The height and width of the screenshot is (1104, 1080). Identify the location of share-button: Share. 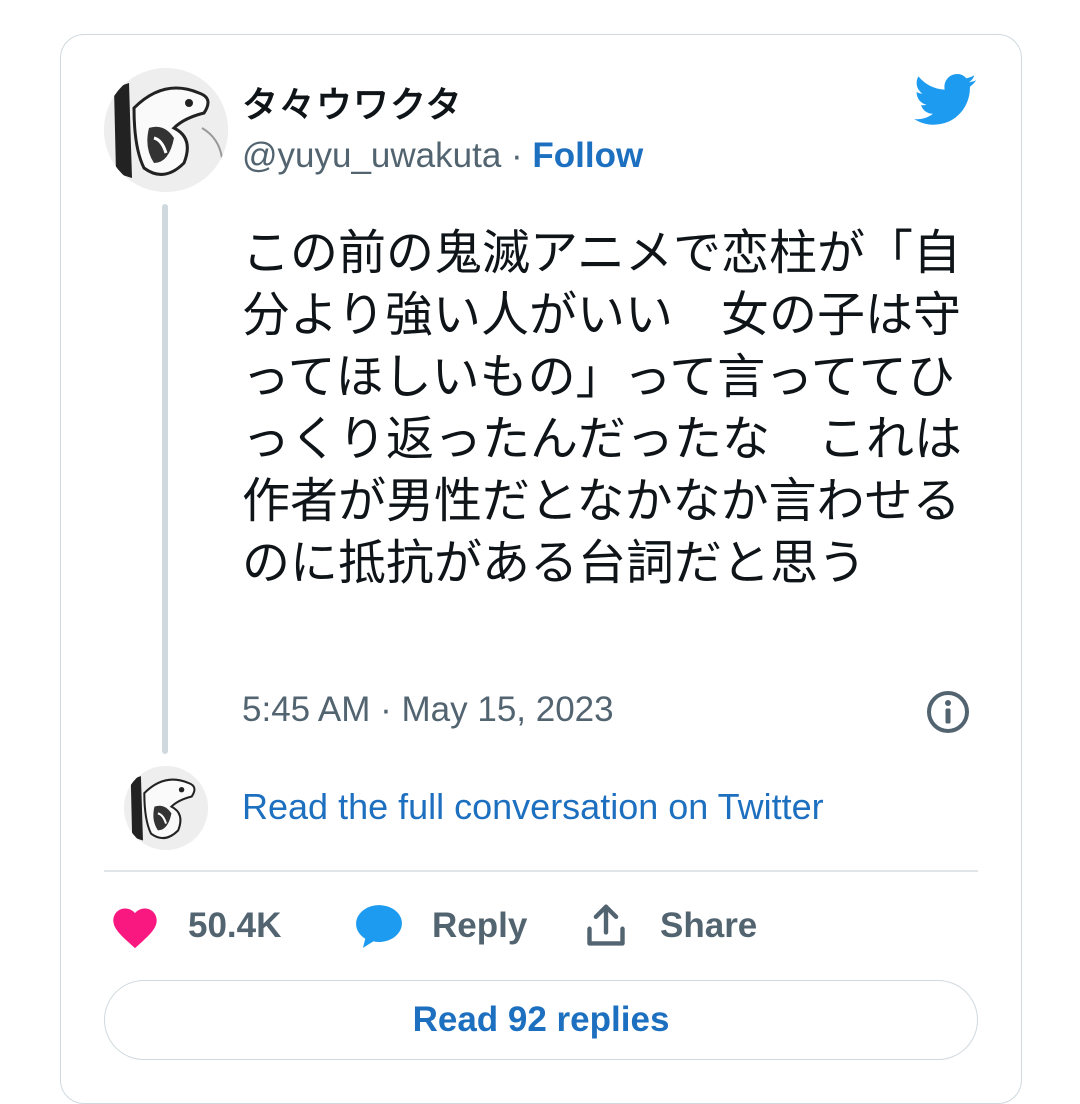
(670, 926).